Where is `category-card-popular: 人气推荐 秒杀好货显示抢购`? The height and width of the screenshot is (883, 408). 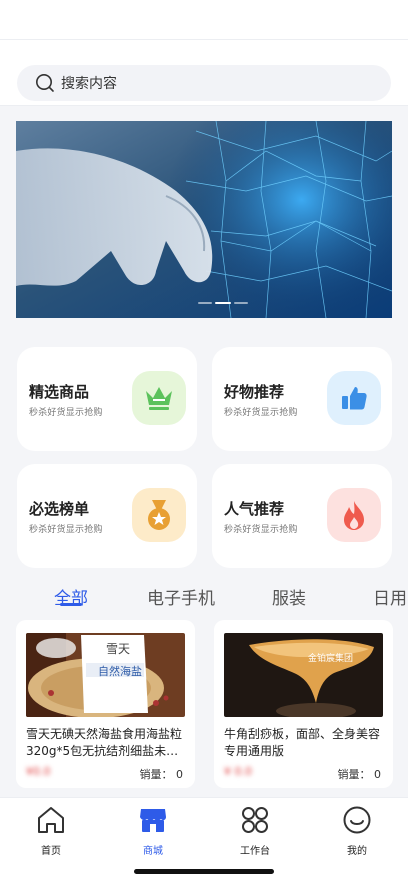
category-card-popular: 人气推荐 秒杀好货显示抢购 is located at coordinates (302, 516).